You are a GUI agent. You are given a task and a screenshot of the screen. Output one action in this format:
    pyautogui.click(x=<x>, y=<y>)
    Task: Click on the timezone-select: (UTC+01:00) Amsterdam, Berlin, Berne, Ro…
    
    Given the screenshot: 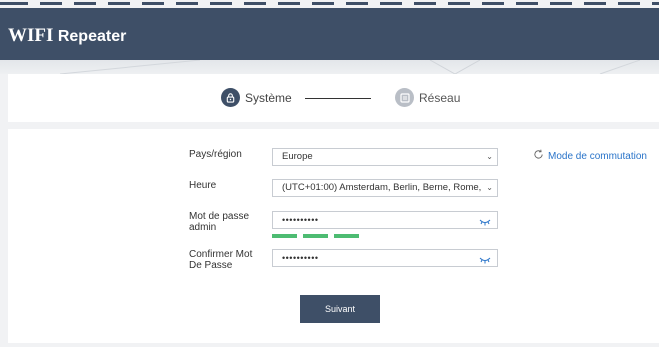 What is the action you would take?
    pyautogui.click(x=385, y=188)
    